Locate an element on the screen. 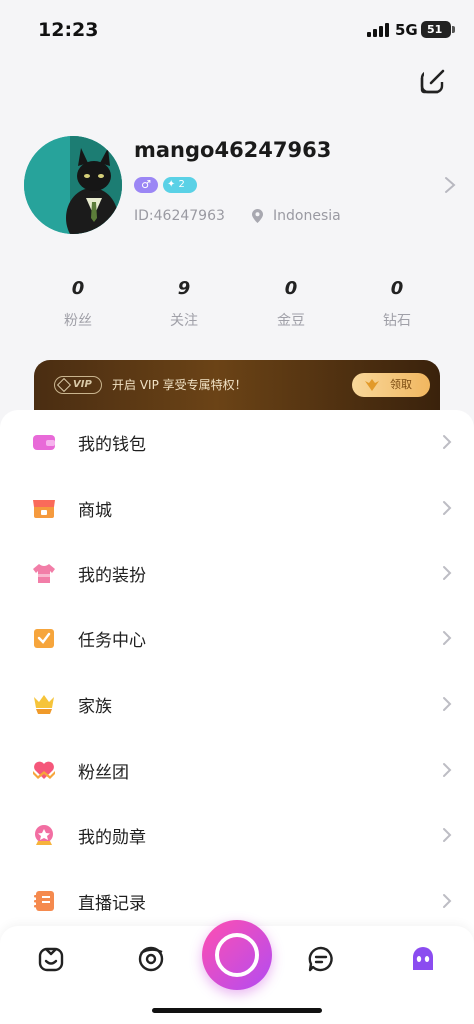 Image resolution: width=474 pixels, height=1024 pixels. stat-label: 关注 is located at coordinates (184, 321).